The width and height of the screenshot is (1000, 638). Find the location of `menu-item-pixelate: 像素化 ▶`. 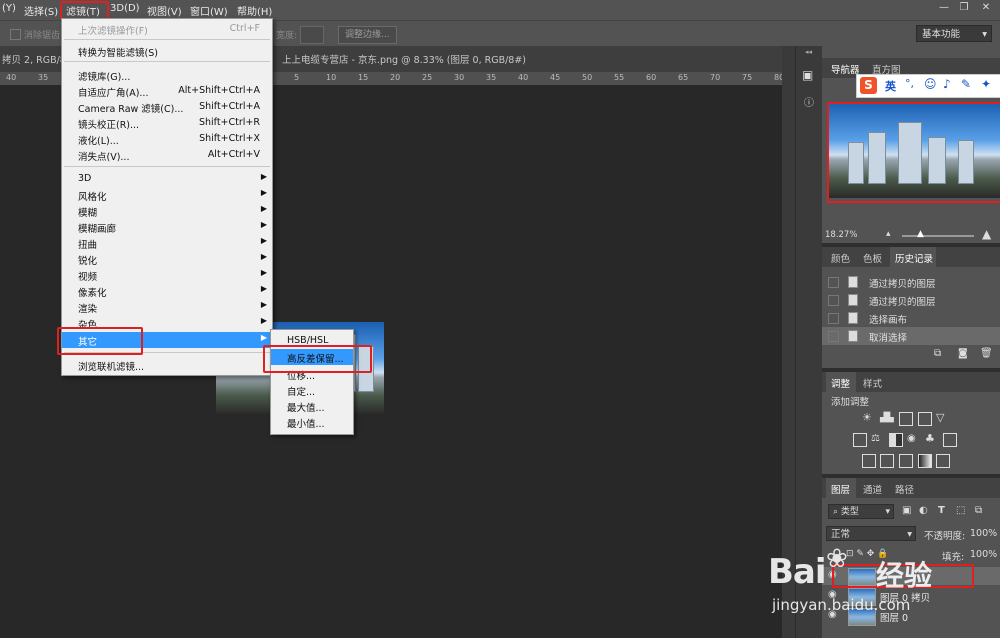

menu-item-pixelate: 像素化 ▶ is located at coordinates (167, 291).